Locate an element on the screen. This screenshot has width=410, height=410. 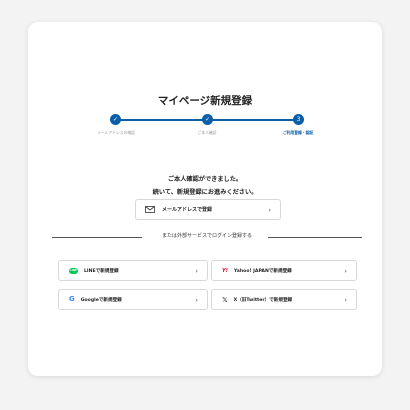
step-2-check-icon: ✓ is located at coordinates (207, 119).